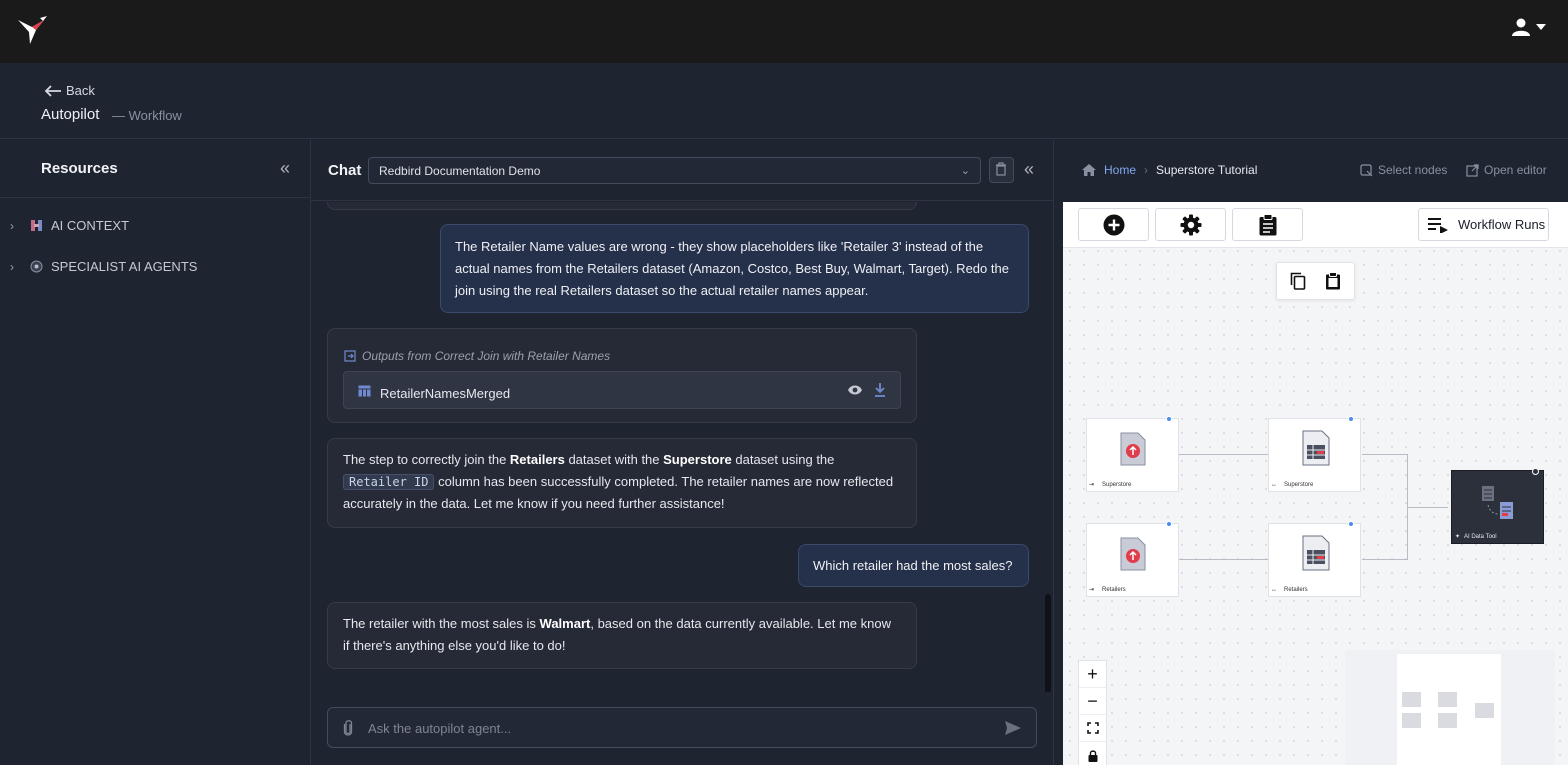 This screenshot has width=1568, height=765. I want to click on chat-input, so click(678, 728).